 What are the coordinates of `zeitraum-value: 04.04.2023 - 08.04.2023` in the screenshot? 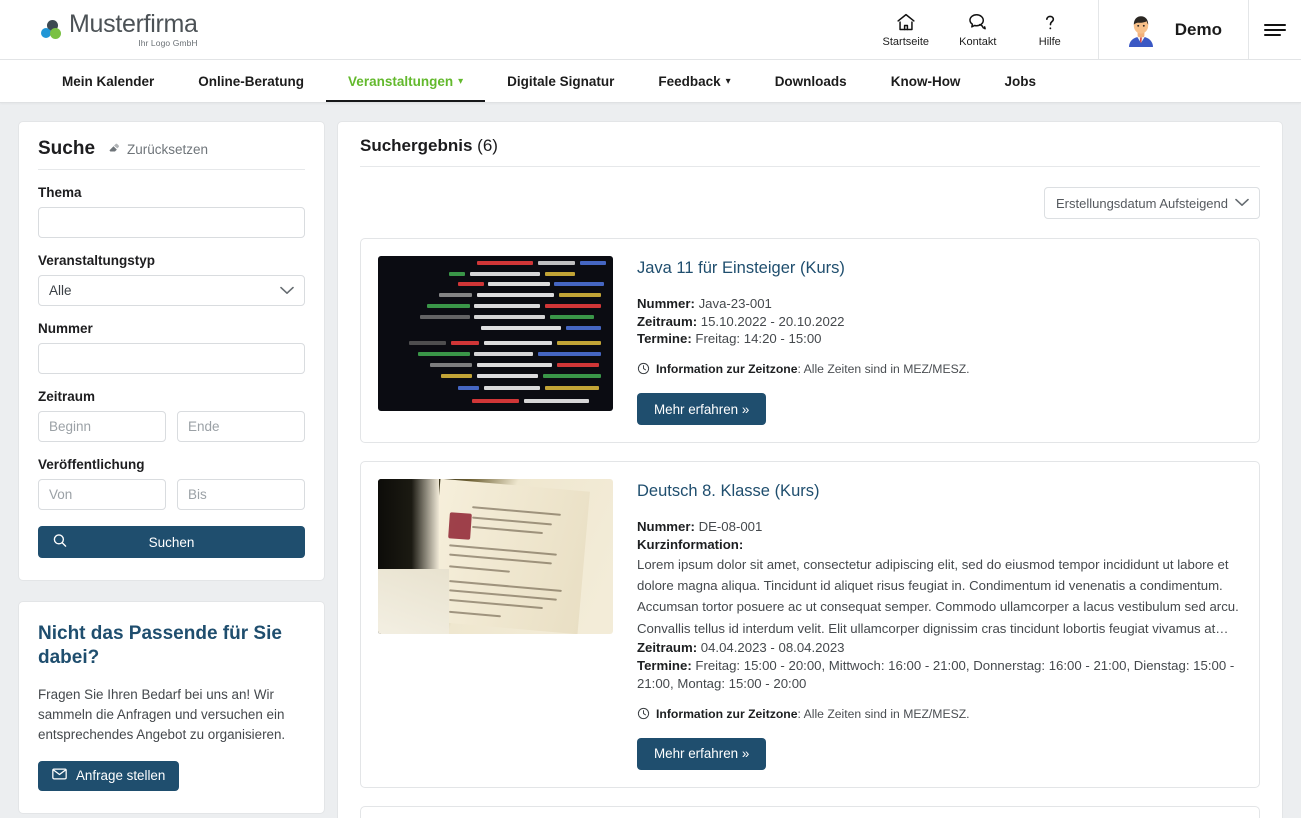 It's located at (772, 648).